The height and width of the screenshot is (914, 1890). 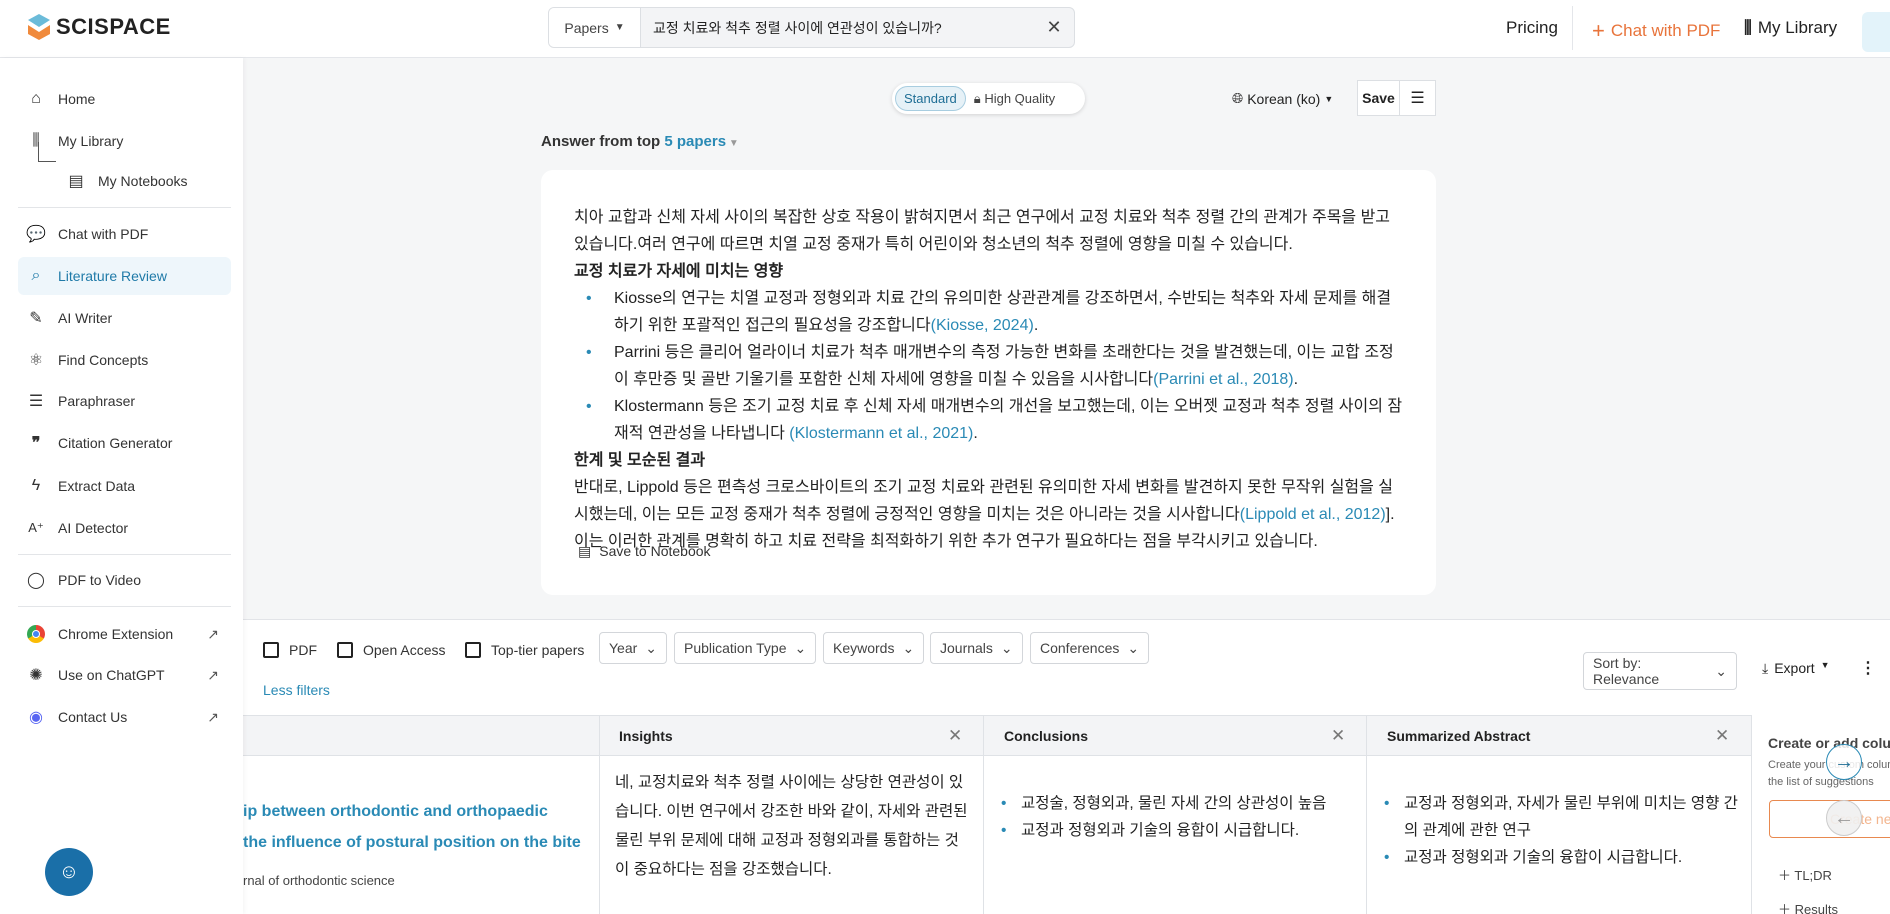 What do you see at coordinates (124, 717) in the screenshot?
I see `sidebar-item-contact-us: ◉ Contact Us ↗` at bounding box center [124, 717].